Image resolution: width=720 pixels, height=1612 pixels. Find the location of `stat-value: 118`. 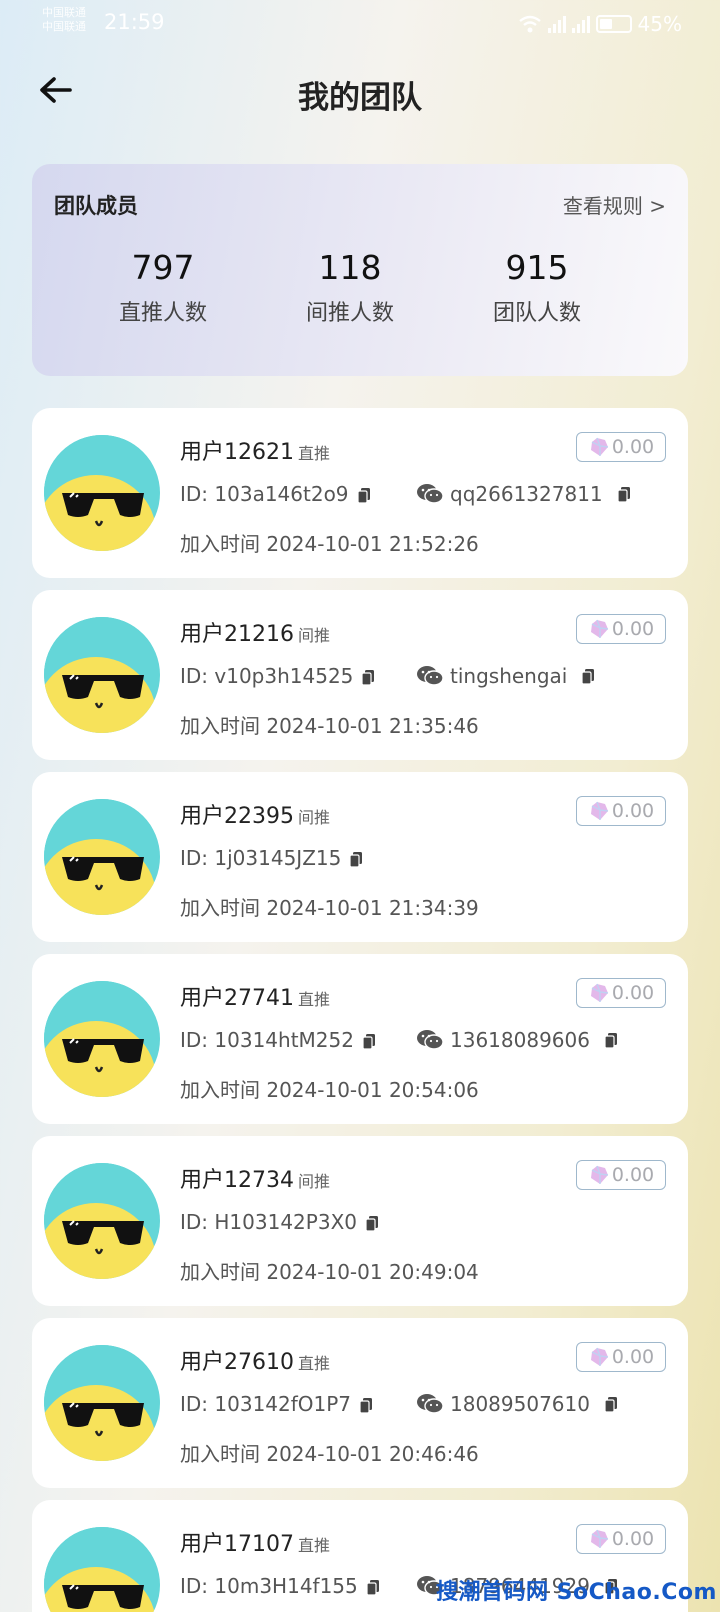

stat-value: 118 is located at coordinates (350, 267).